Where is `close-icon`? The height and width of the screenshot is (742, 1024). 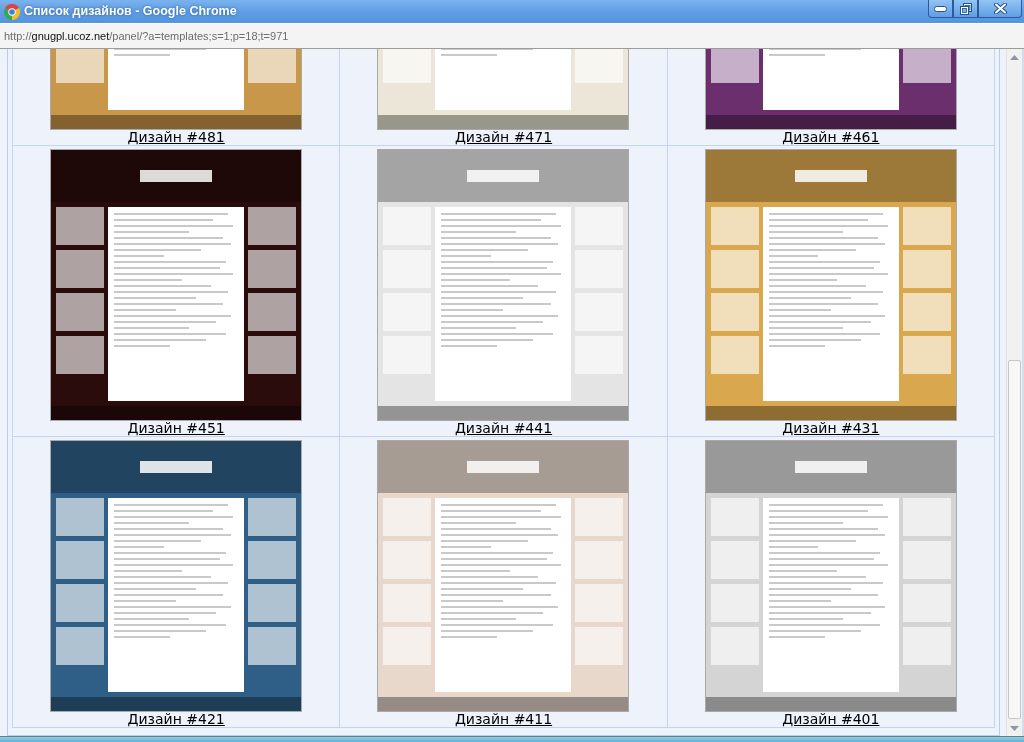 close-icon is located at coordinates (1000, 8).